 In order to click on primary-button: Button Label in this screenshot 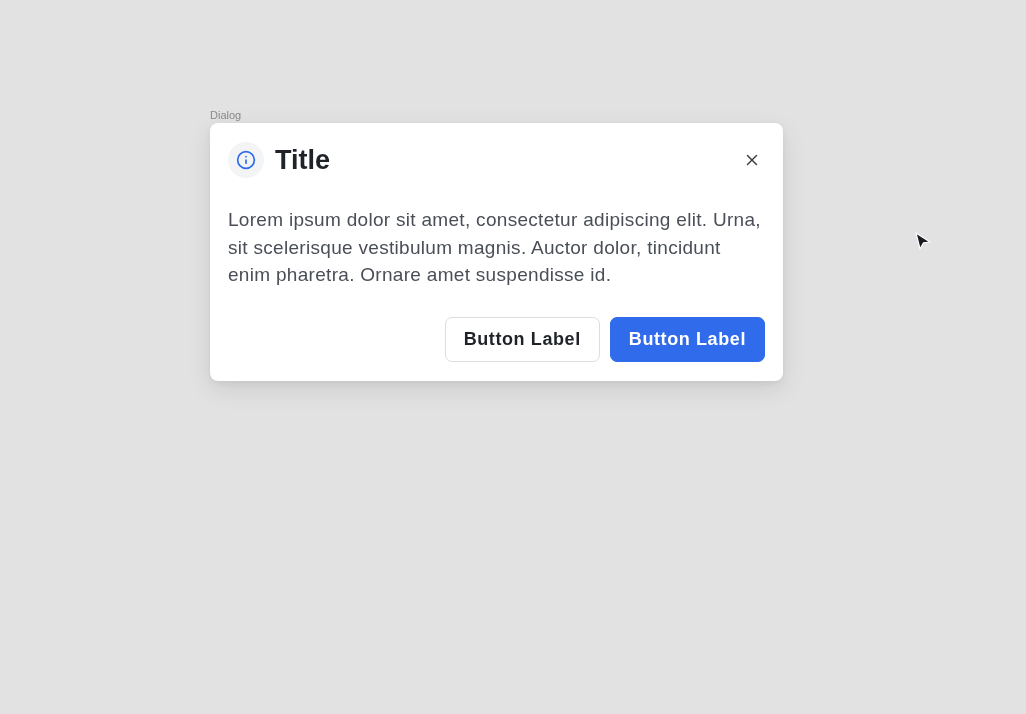, I will do `click(687, 339)`.